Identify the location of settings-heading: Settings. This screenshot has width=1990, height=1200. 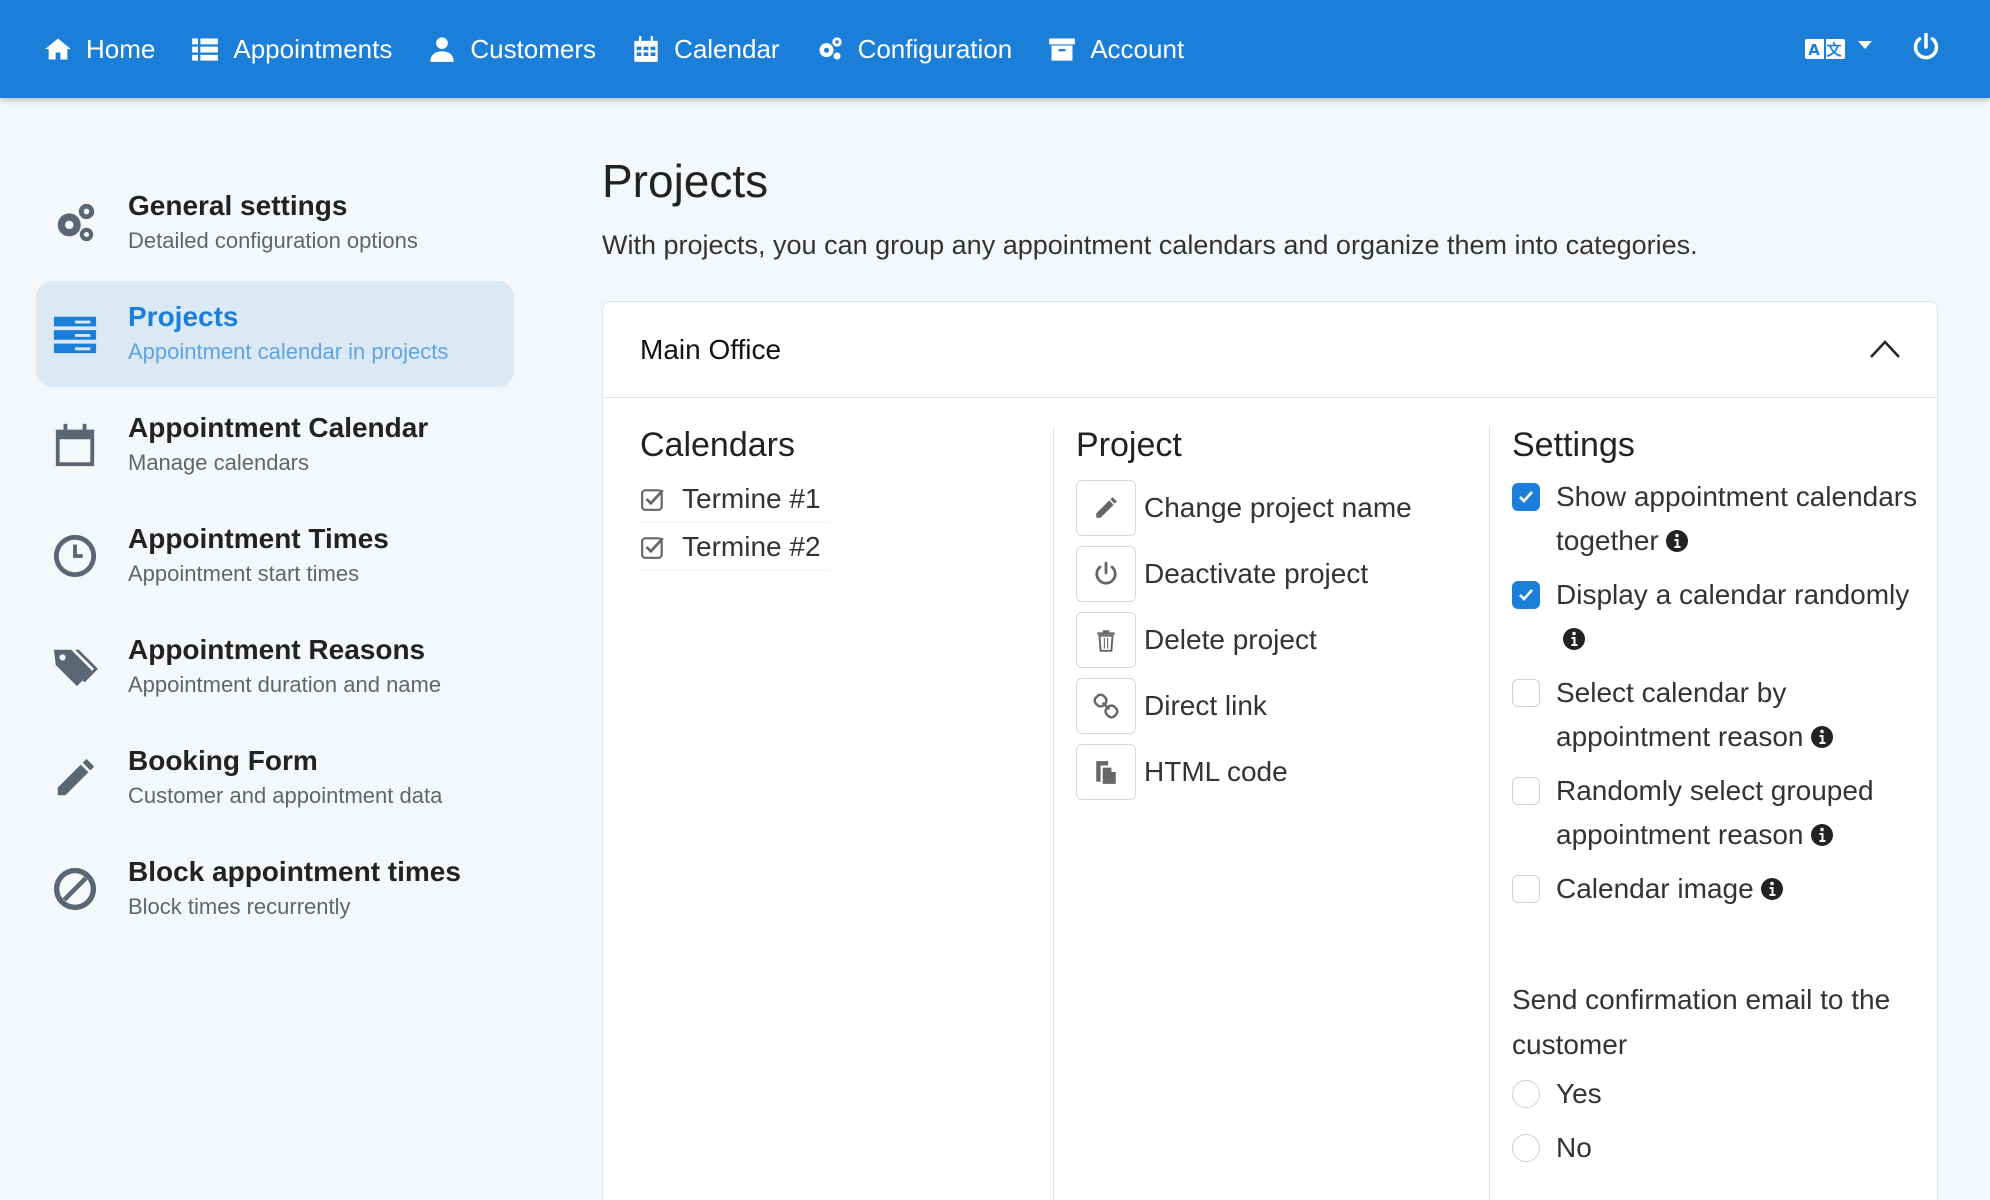
(1573, 445).